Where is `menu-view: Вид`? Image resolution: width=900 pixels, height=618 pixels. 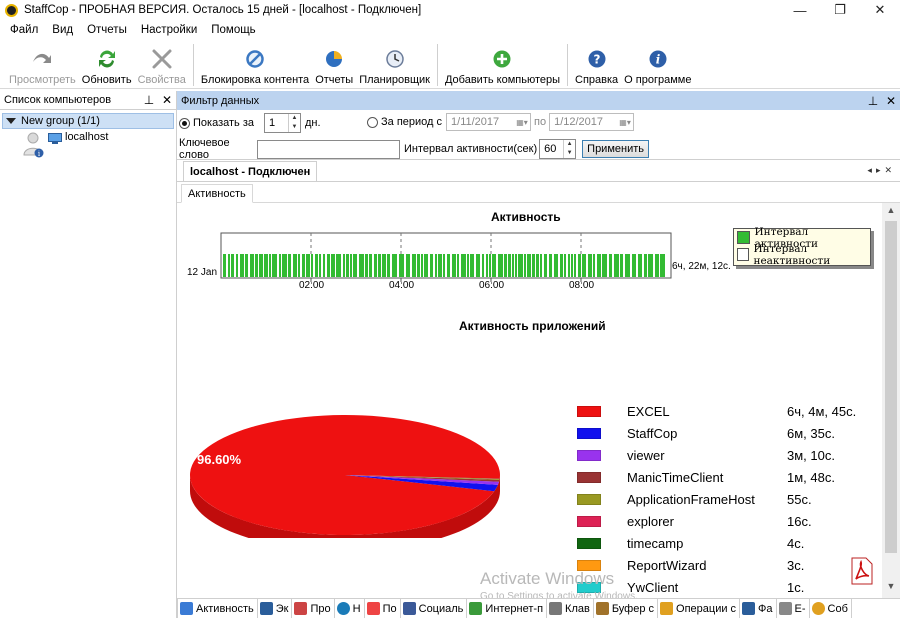
menu-view: Вид is located at coordinates (62, 30).